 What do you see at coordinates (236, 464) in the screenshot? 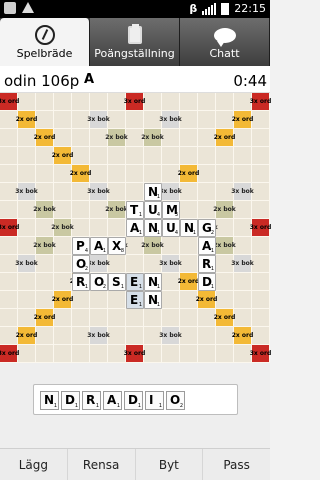
I see `pass-button: Pass` at bounding box center [236, 464].